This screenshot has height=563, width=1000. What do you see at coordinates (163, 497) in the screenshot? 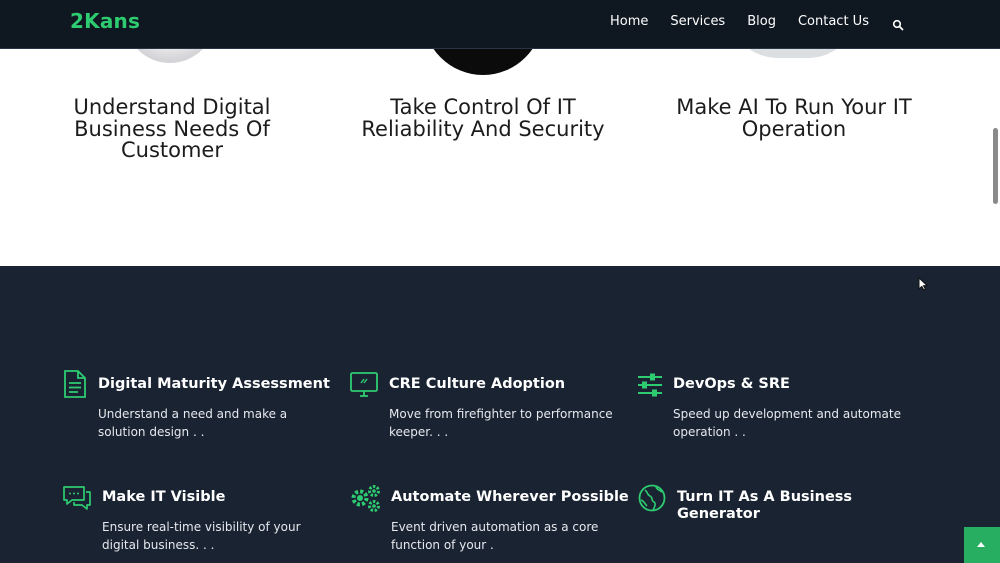
I see `service-title: Make IT Visible` at bounding box center [163, 497].